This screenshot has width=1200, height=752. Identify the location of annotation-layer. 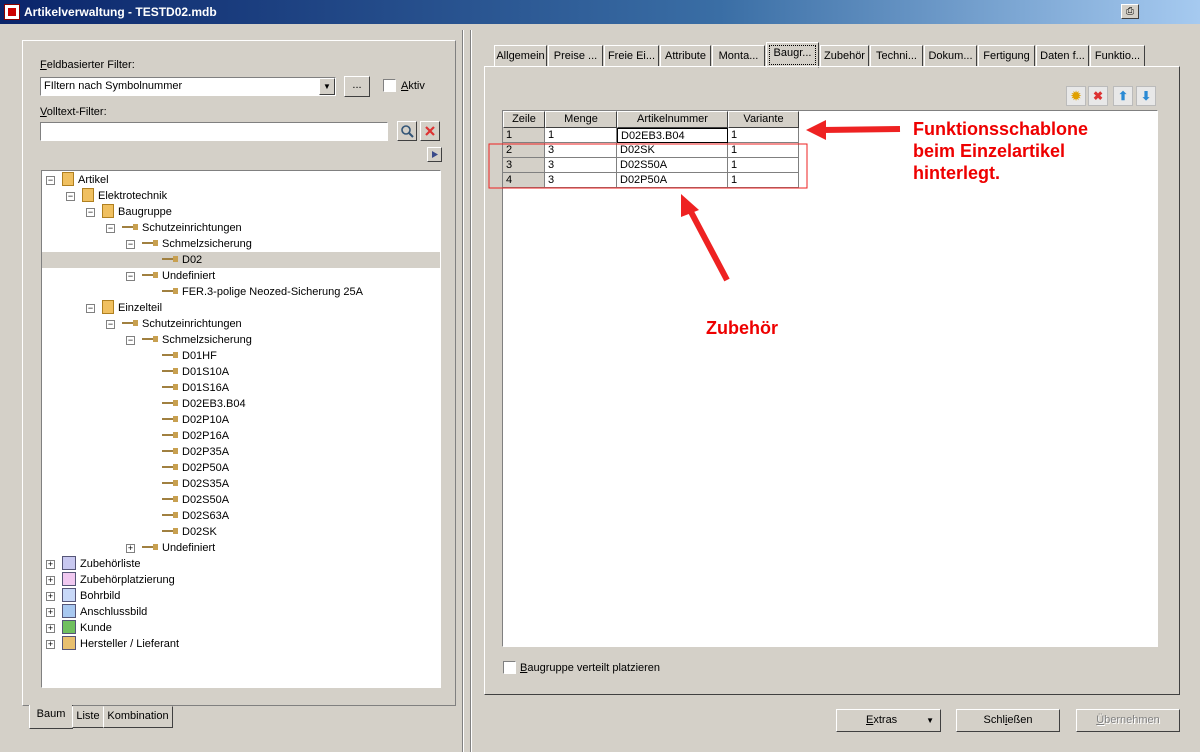
(694, 201).